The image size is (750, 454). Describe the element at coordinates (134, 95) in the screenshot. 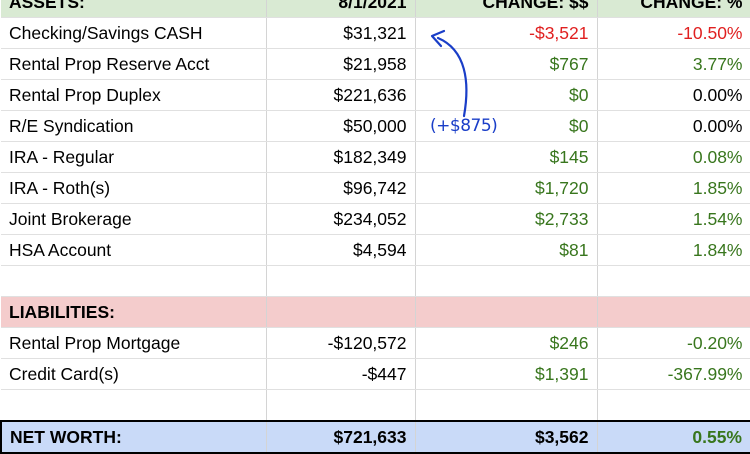

I see `cell-name: Rental Prop Duplex` at that location.